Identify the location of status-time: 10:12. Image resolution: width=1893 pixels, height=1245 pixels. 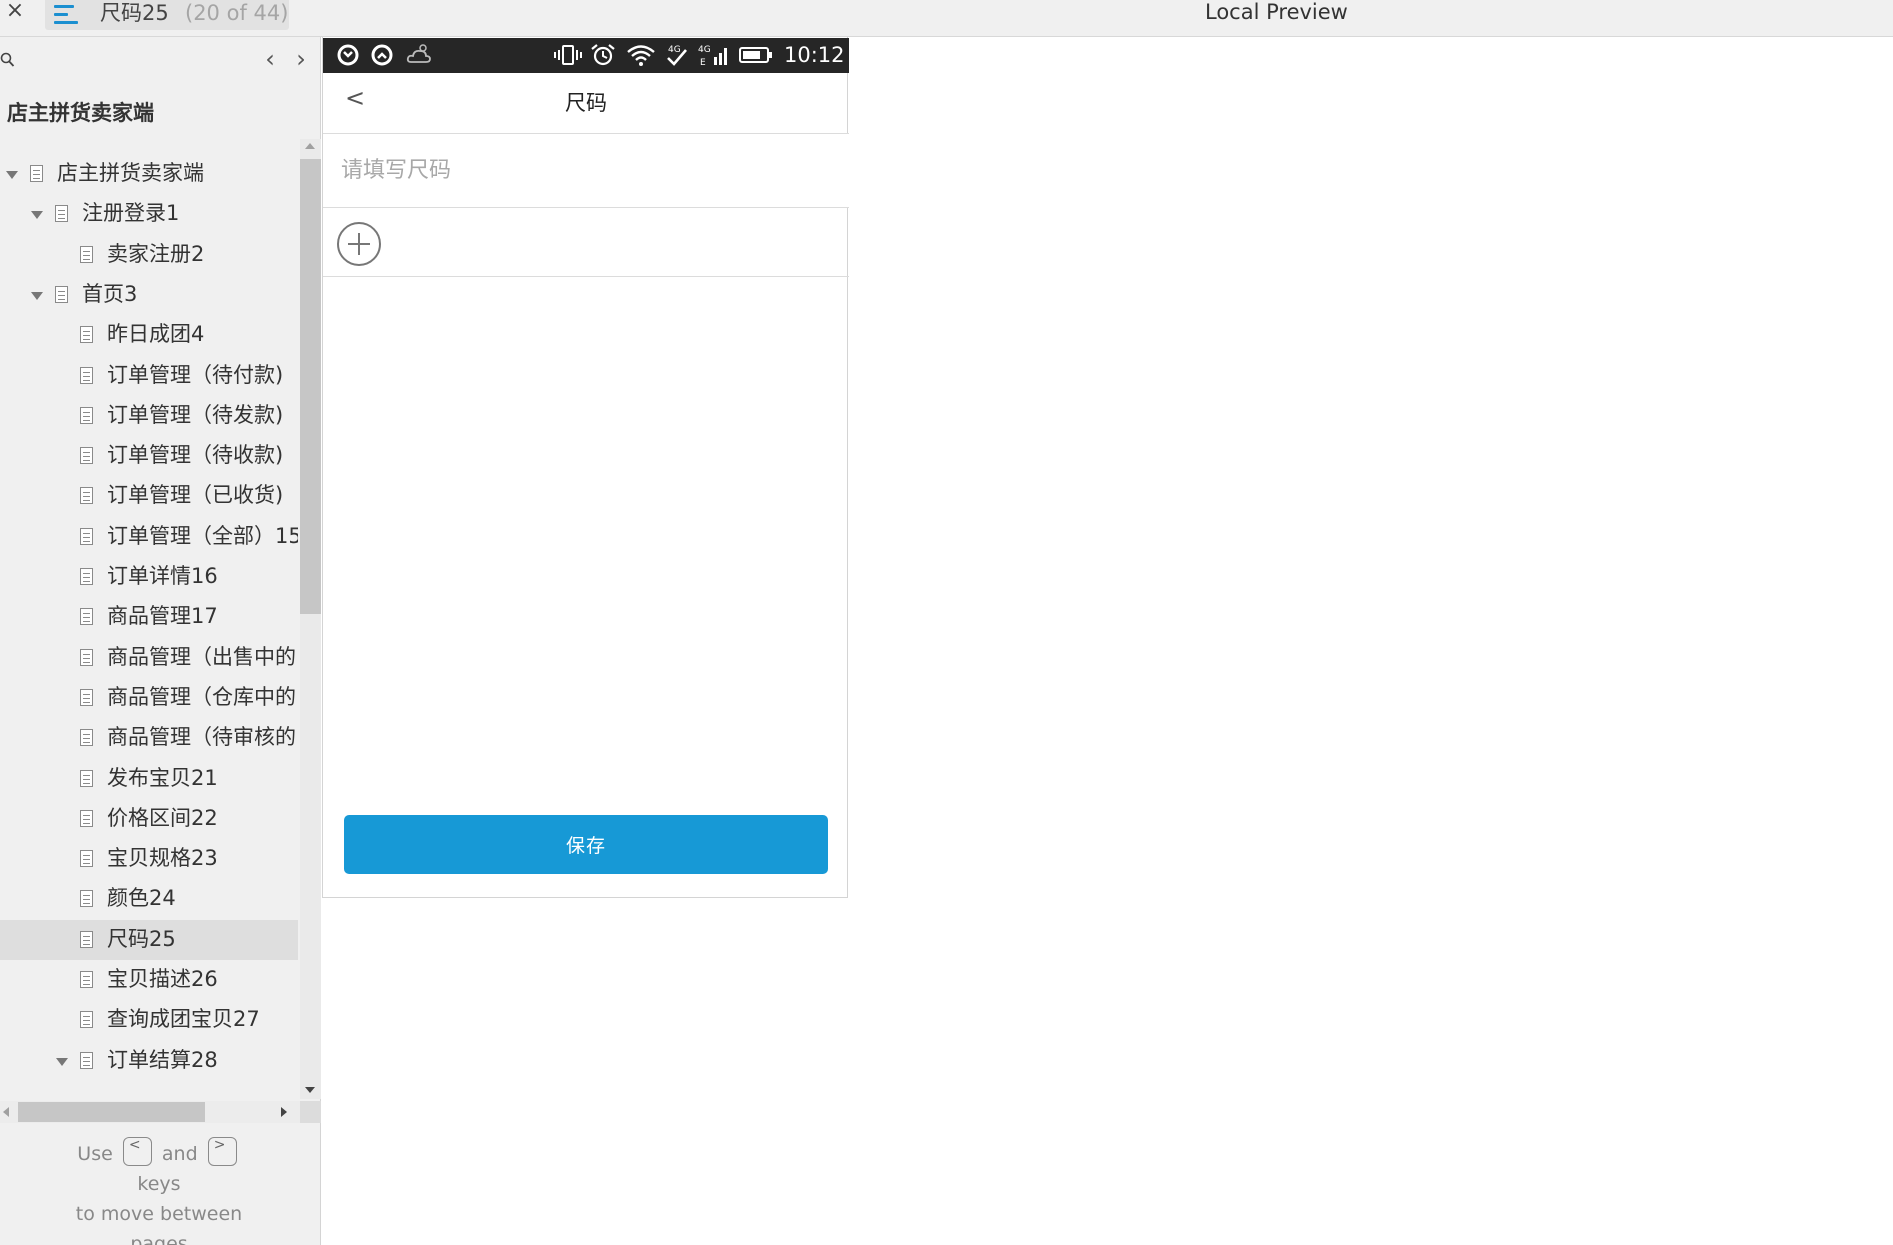
(814, 55).